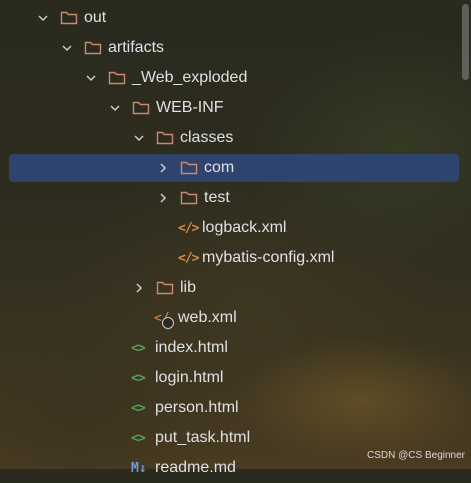  I want to click on tree-item-label: web.xml, so click(207, 317).